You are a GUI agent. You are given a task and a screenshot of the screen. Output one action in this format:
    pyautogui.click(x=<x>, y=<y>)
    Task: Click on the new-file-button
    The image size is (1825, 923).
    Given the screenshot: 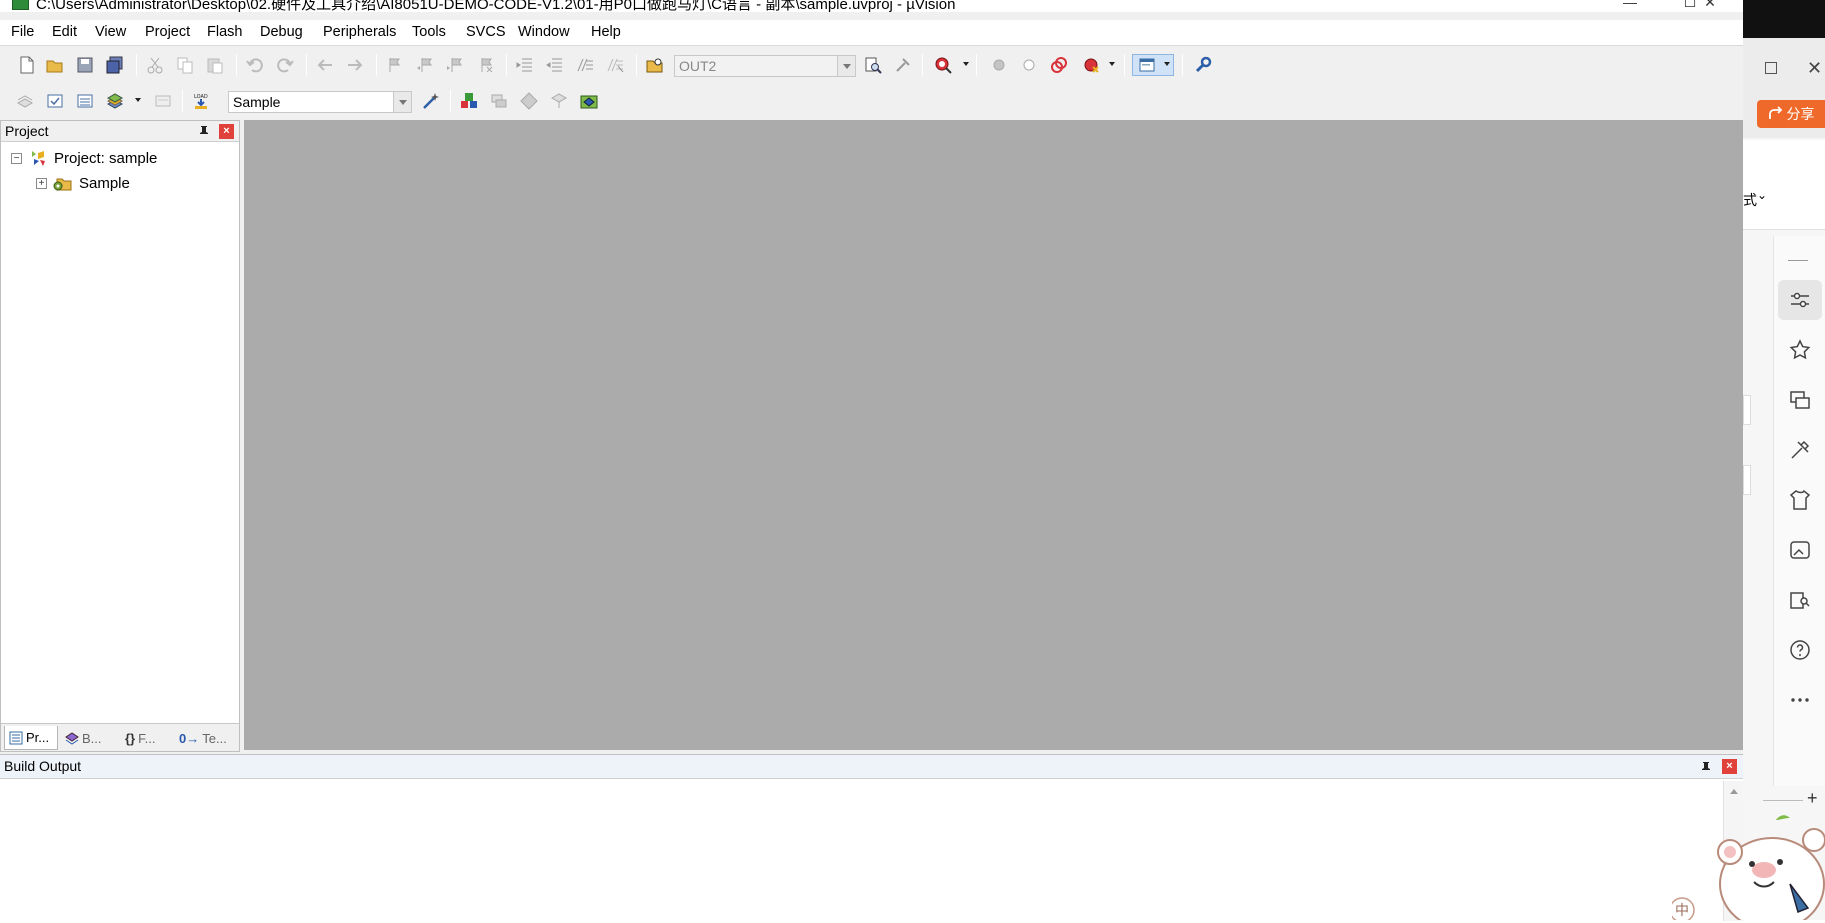 What is the action you would take?
    pyautogui.click(x=27, y=65)
    